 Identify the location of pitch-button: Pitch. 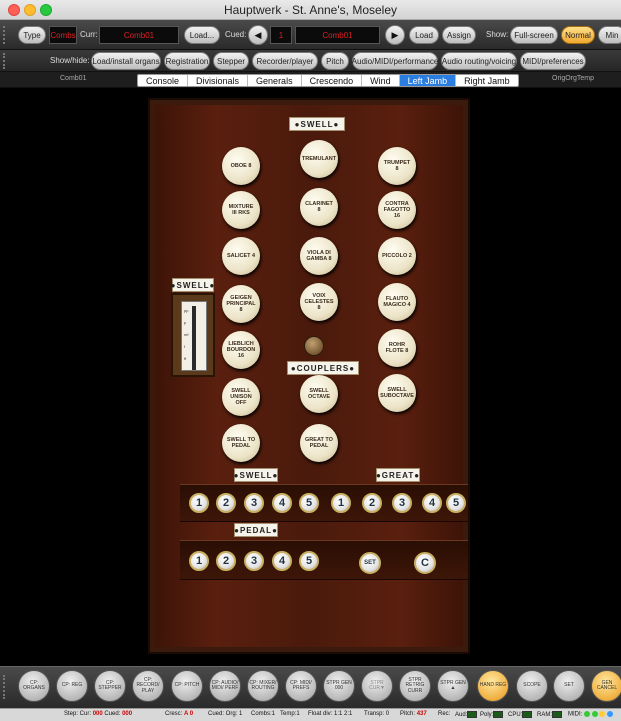
(335, 61).